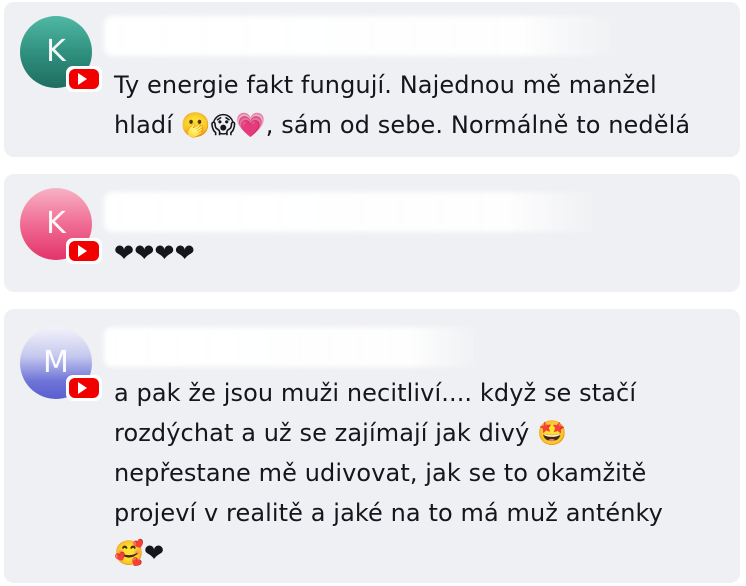 The width and height of the screenshot is (746, 586). Describe the element at coordinates (154, 253) in the screenshot. I see `comment-text: ❤❤❤❤` at that location.